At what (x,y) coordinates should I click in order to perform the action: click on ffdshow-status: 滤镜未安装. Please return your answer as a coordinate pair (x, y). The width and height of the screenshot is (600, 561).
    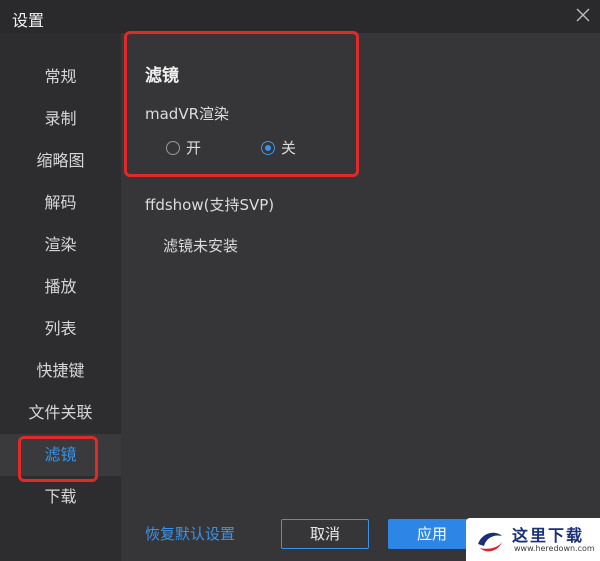
    Looking at the image, I should click on (201, 246).